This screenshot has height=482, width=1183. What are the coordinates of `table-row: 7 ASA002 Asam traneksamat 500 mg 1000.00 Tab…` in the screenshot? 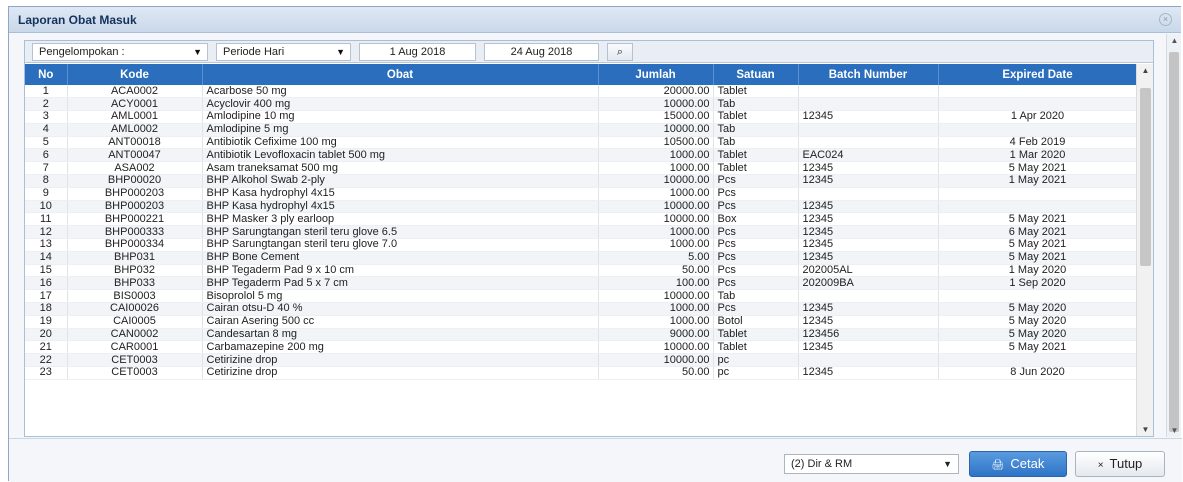 It's located at (581, 168).